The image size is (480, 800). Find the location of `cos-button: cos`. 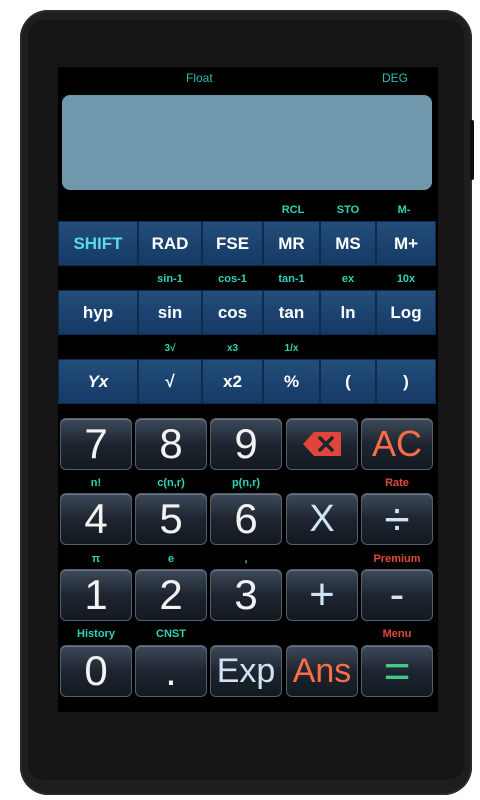

cos-button: cos is located at coordinates (232, 312).